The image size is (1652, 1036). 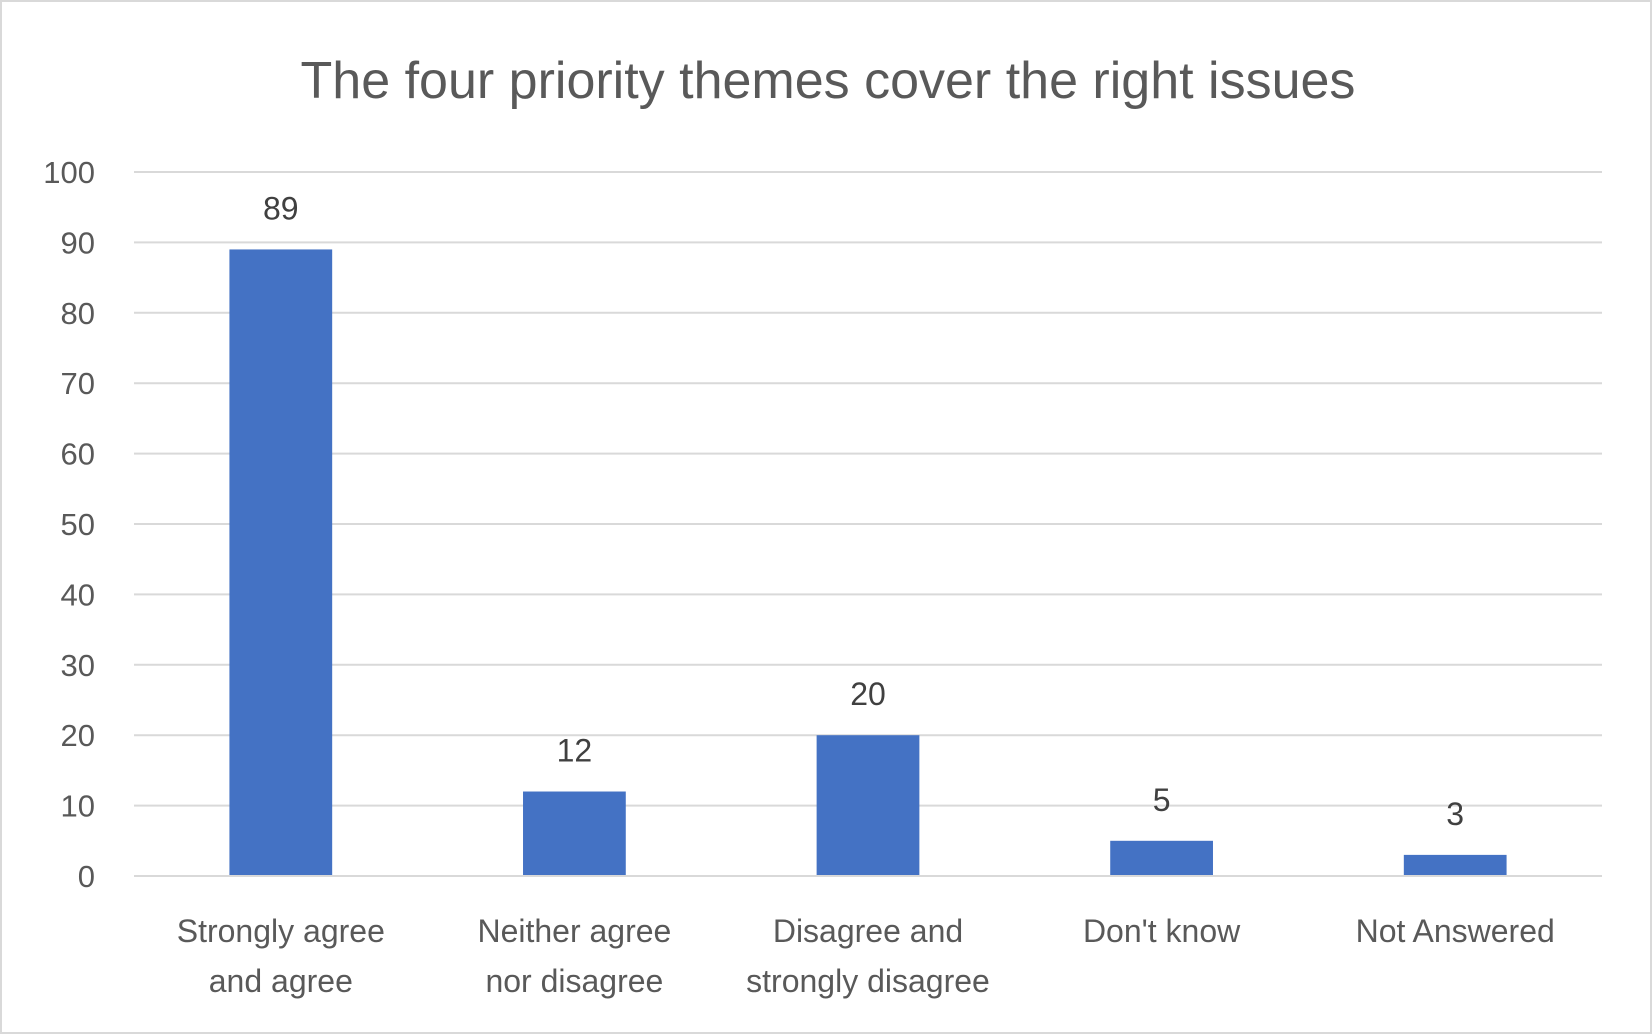 I want to click on x-category-label-line: Don't know, so click(x=1162, y=931).